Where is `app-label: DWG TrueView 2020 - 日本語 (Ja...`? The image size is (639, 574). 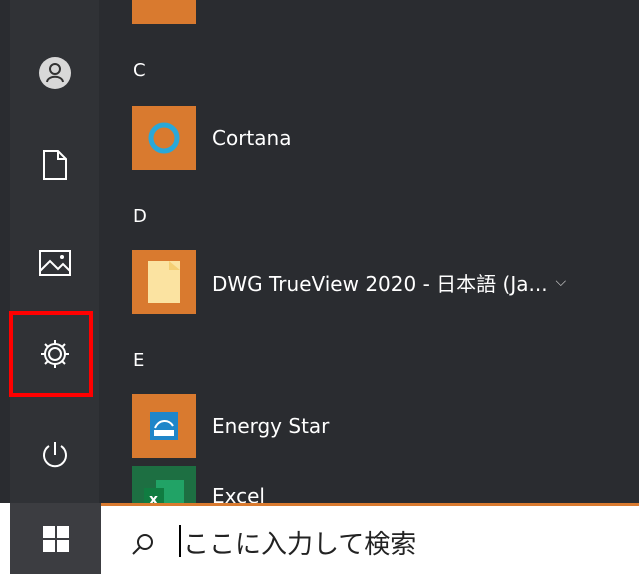
app-label: DWG TrueView 2020 - 日本語 (Ja... is located at coordinates (380, 283).